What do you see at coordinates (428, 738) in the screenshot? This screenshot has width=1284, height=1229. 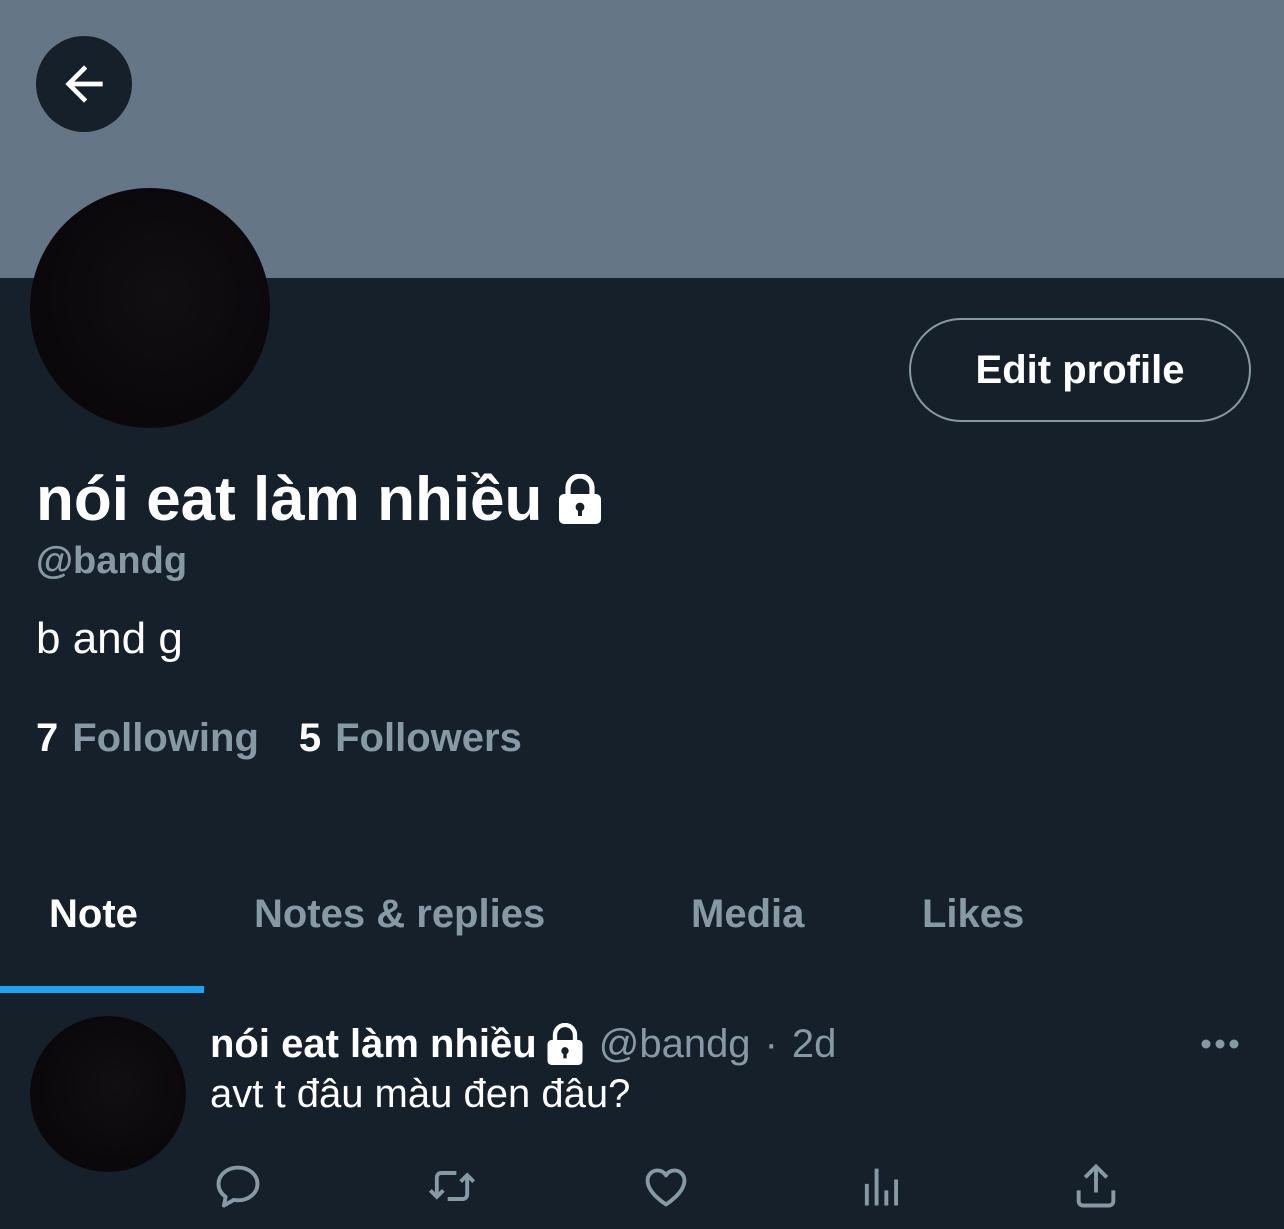 I see `followers-label: Followers` at bounding box center [428, 738].